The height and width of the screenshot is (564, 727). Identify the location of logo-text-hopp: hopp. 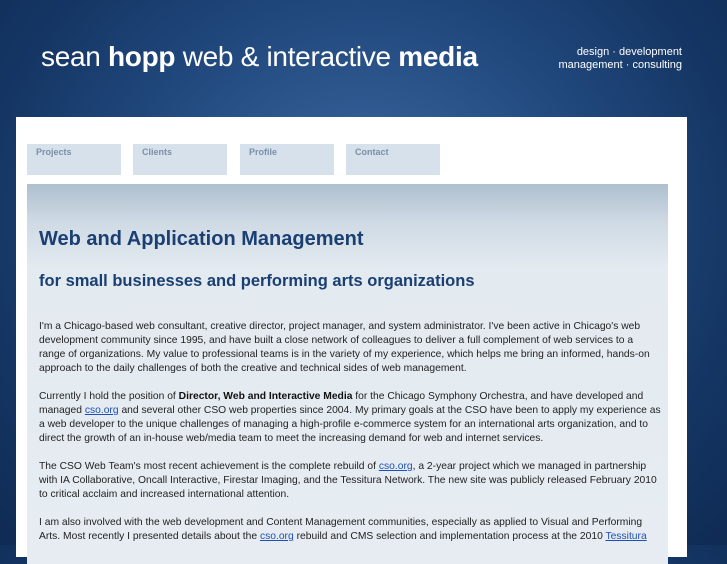
(142, 56).